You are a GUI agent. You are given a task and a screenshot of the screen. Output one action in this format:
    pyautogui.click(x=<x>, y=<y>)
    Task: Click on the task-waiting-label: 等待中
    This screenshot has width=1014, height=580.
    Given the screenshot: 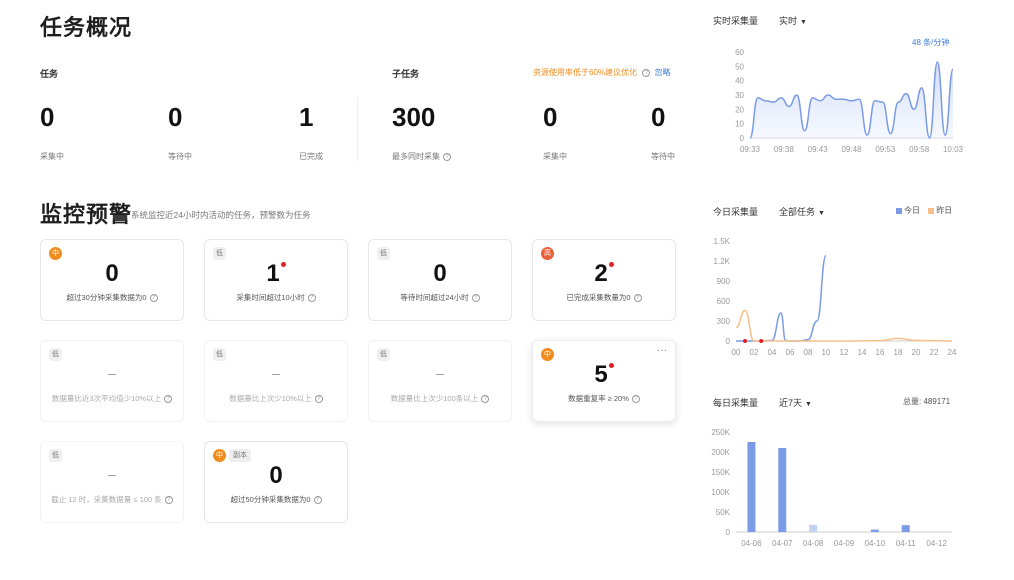 What is the action you would take?
    pyautogui.click(x=180, y=156)
    